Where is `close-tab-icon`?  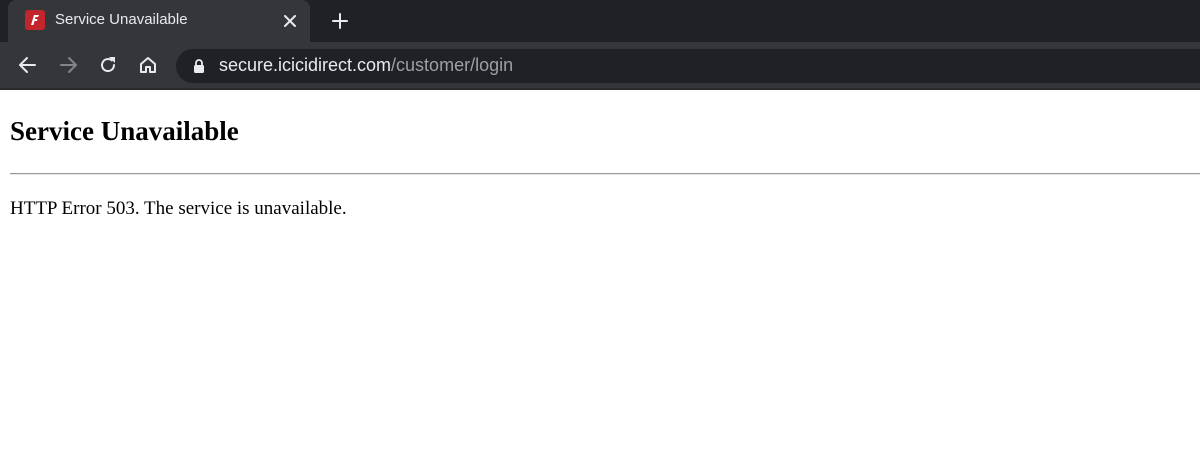
close-tab-icon is located at coordinates (290, 21).